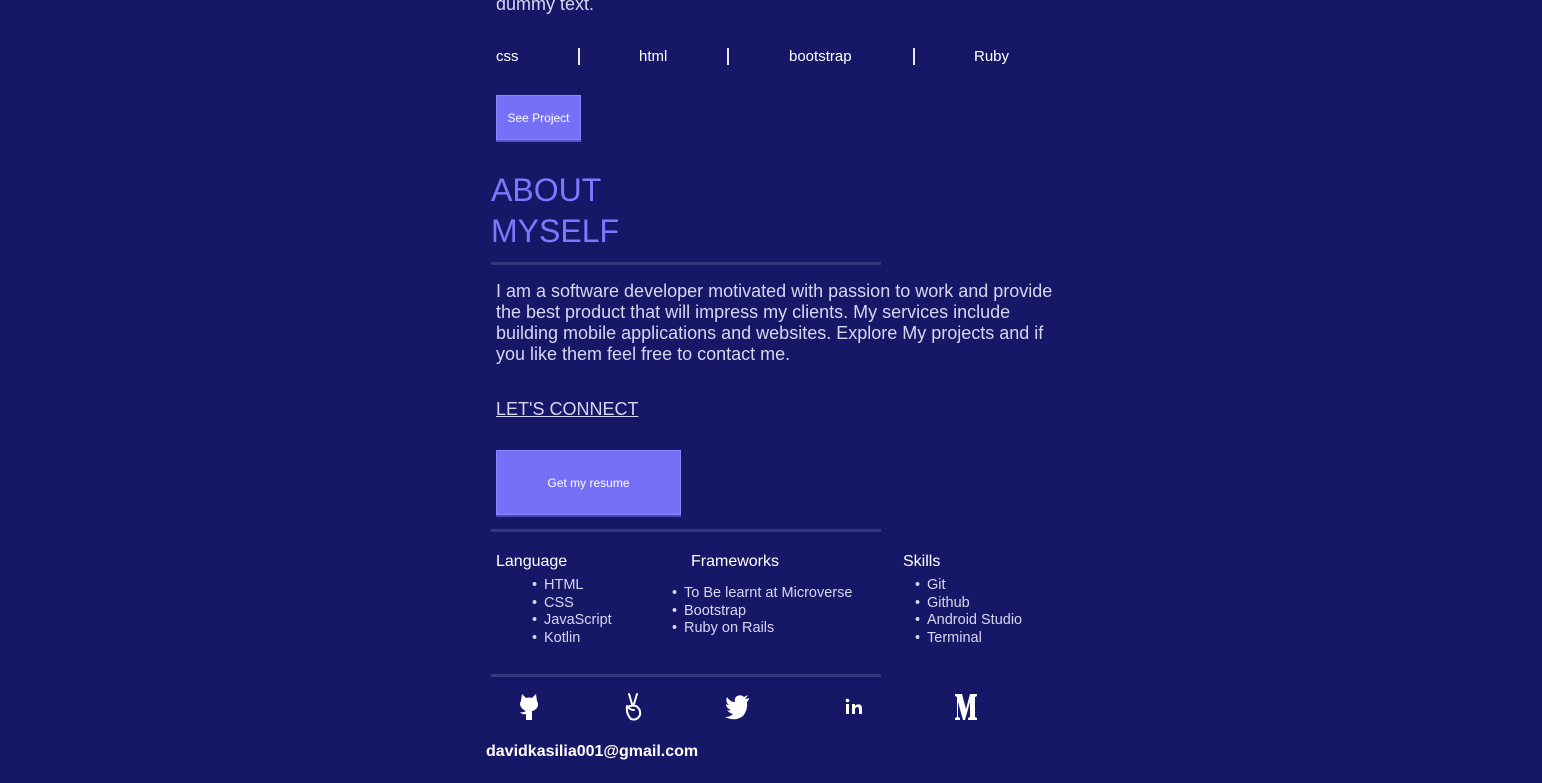 This screenshot has width=1542, height=783. I want to click on contact-email: davidkasilia001@gmail.com, so click(592, 752).